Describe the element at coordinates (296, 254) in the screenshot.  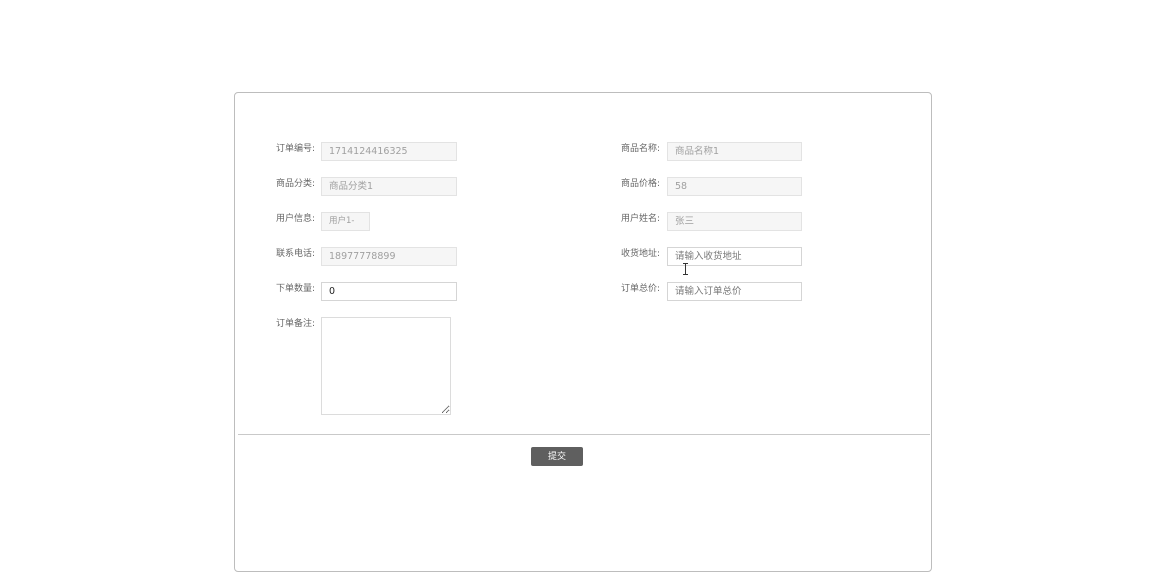
I see `phone-label: 联系电话:` at that location.